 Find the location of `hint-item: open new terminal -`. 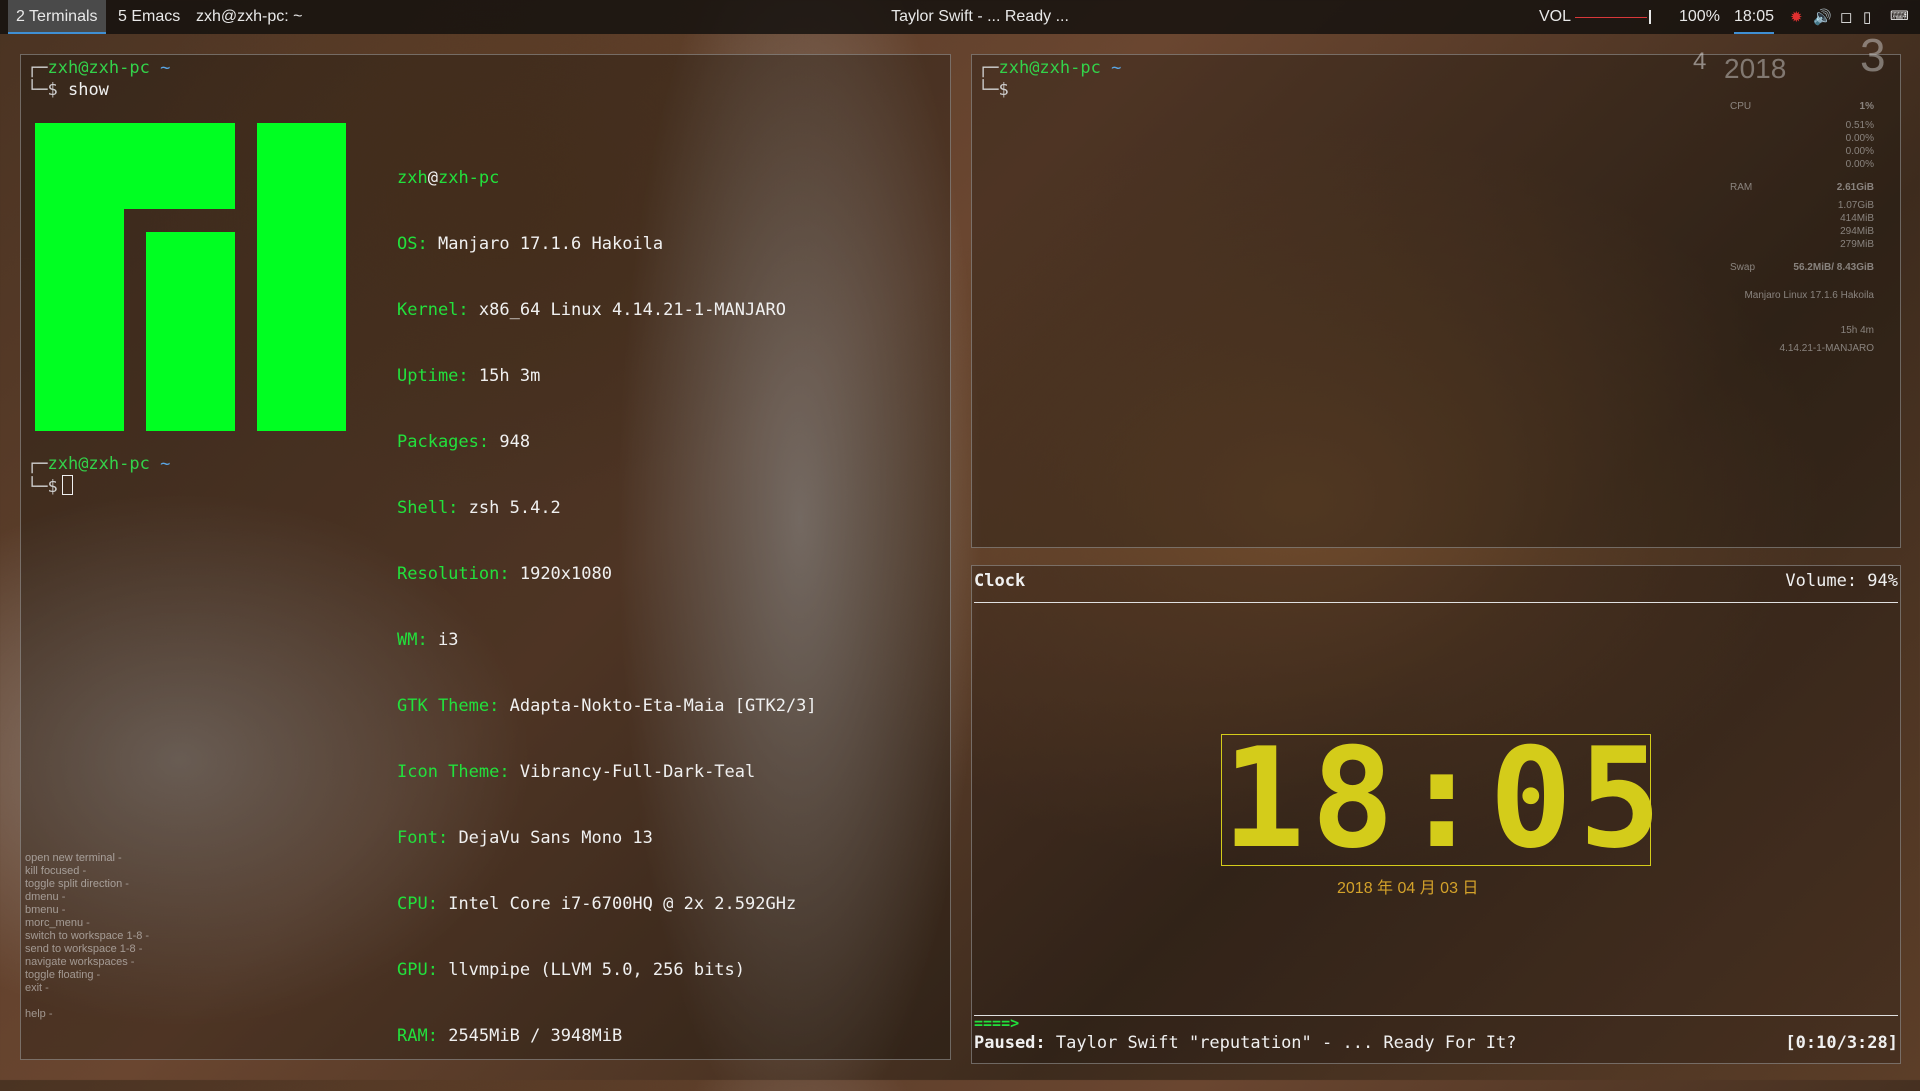

hint-item: open new terminal - is located at coordinates (73, 858).